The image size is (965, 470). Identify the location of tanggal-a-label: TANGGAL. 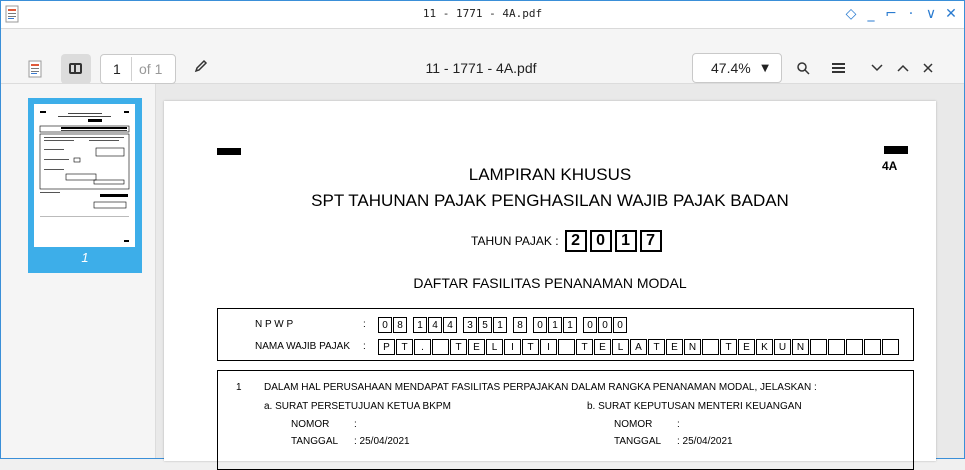
(315, 441).